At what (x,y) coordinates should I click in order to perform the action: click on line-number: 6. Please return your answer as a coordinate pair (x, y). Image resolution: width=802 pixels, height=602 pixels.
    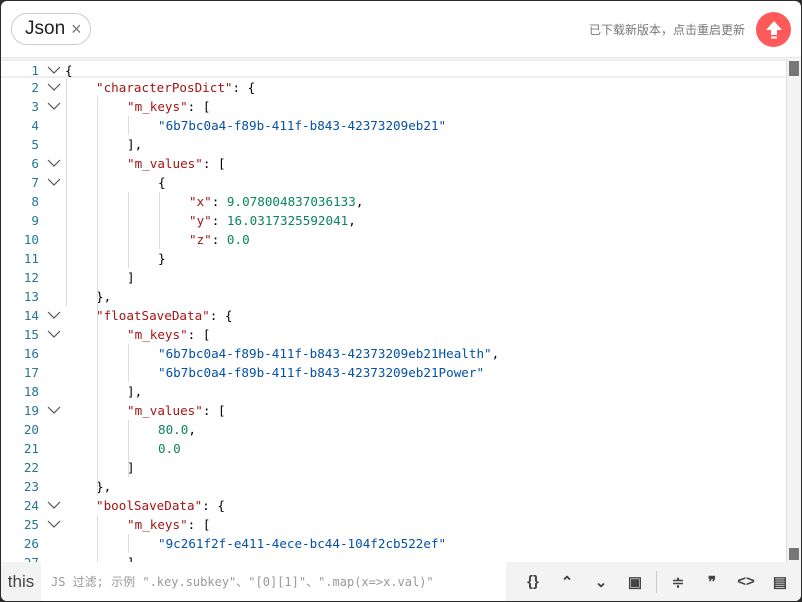
    Looking at the image, I should click on (35, 163).